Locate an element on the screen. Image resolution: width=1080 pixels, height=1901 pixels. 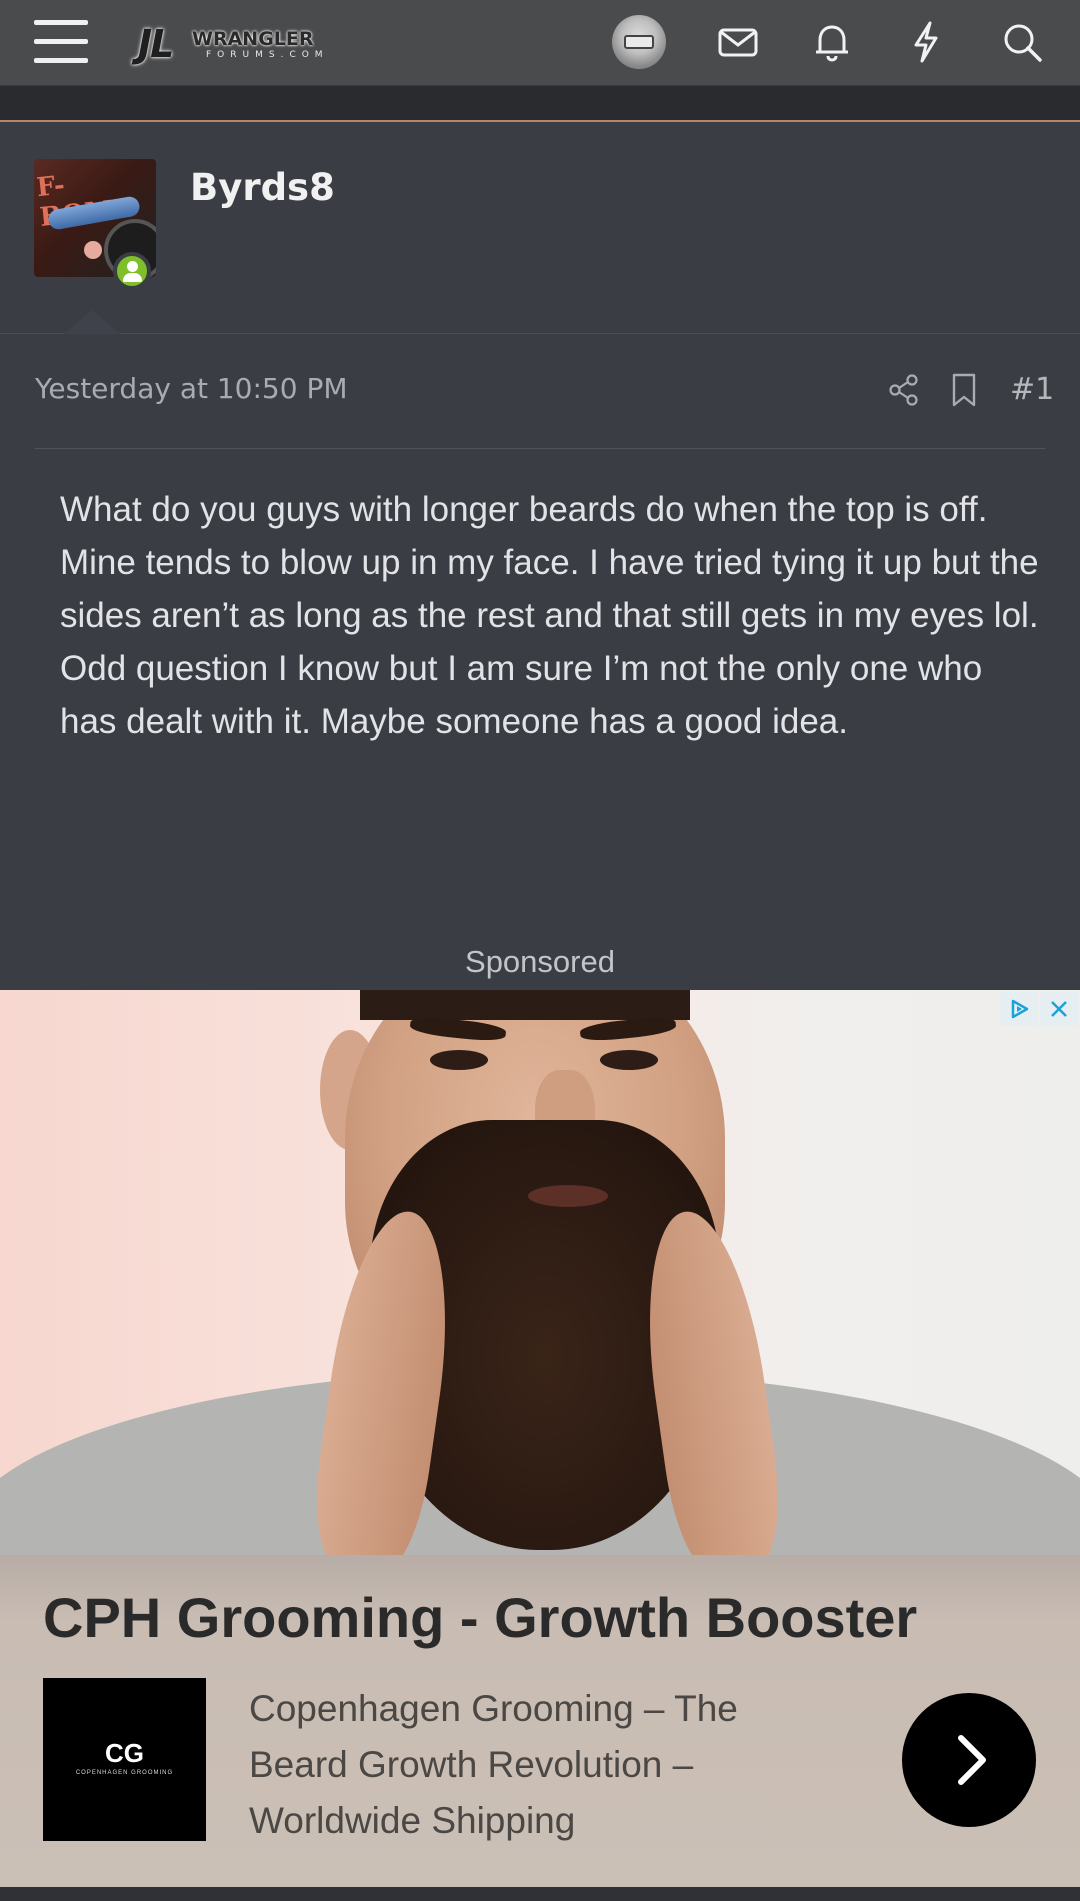
post-number-link: #1 is located at coordinates (1032, 389).